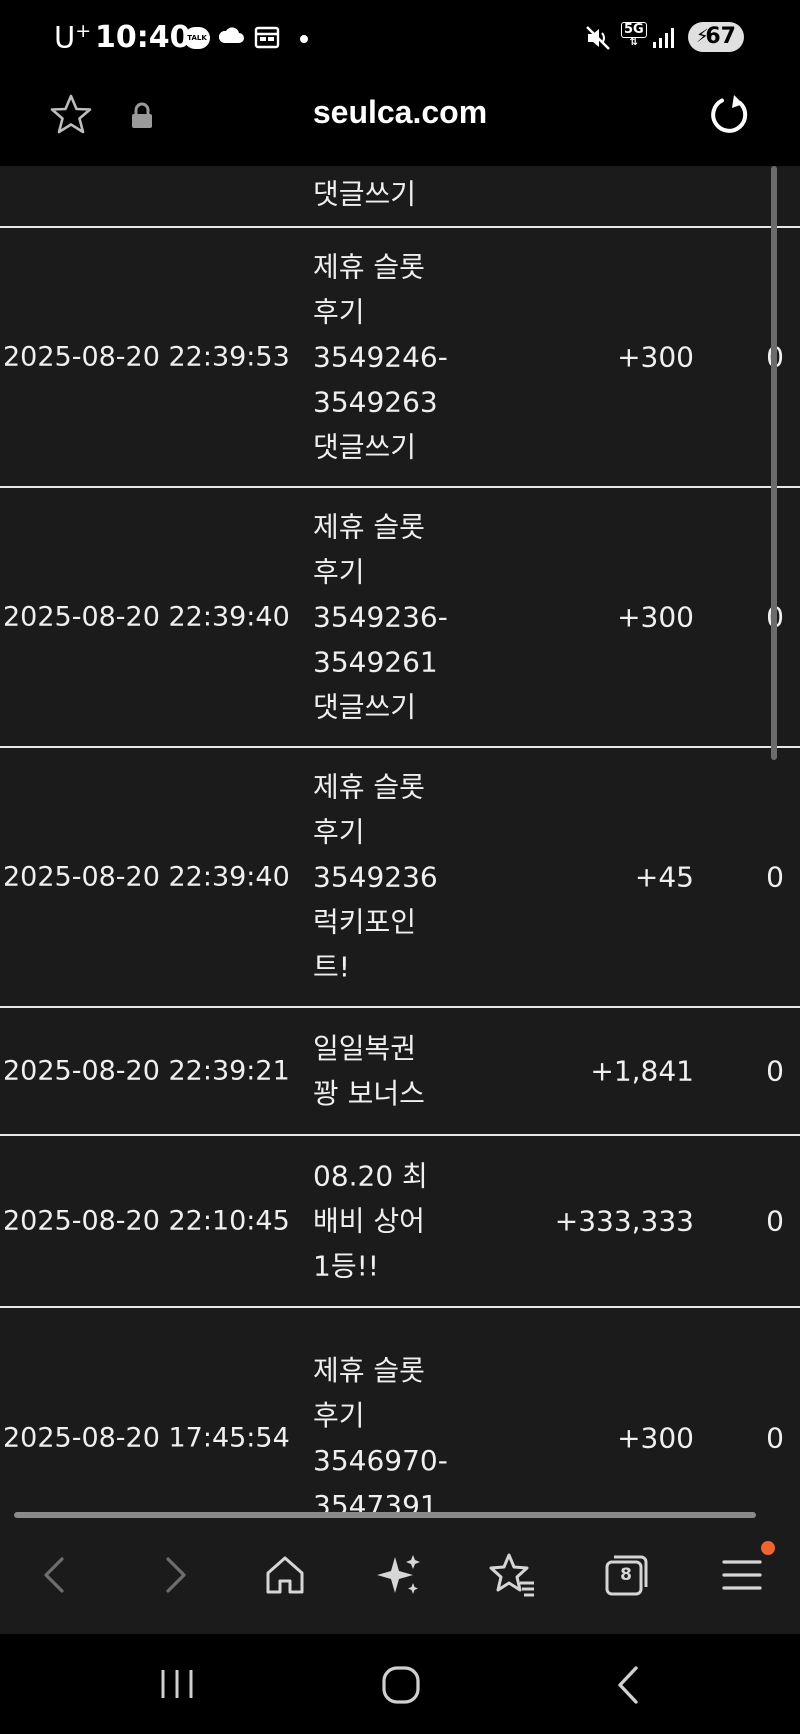 The height and width of the screenshot is (1734, 800). Describe the element at coordinates (385, 1515) in the screenshot. I see `horizontal-scrollbar` at that location.